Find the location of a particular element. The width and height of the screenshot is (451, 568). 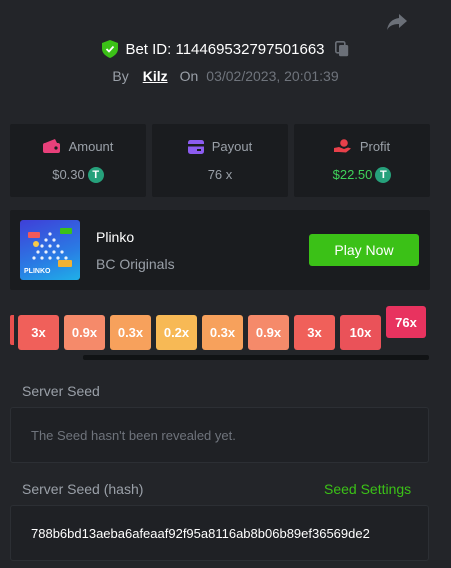

multiplier-scrollbar is located at coordinates (256, 357).